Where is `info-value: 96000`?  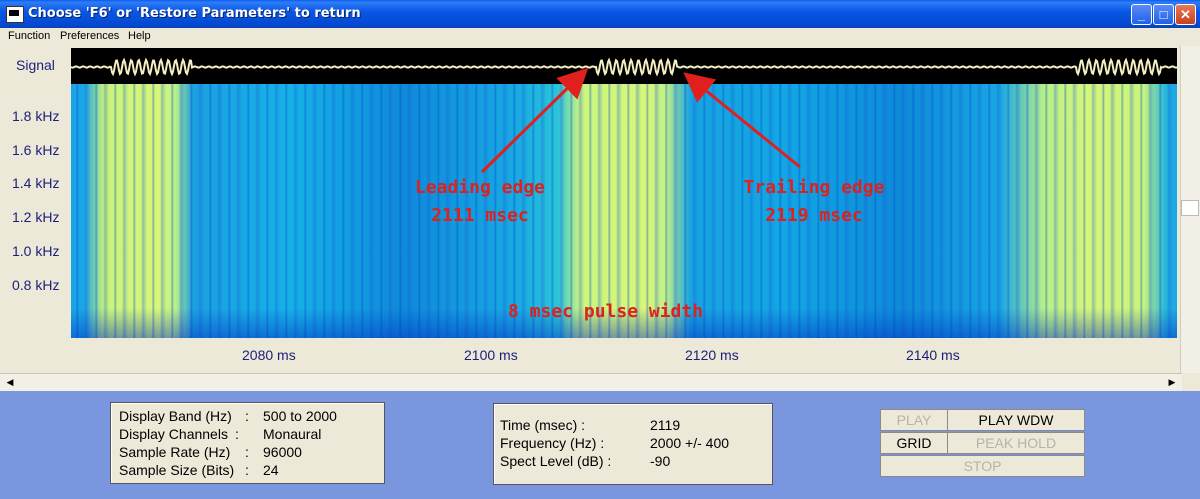 info-value: 96000 is located at coordinates (282, 452).